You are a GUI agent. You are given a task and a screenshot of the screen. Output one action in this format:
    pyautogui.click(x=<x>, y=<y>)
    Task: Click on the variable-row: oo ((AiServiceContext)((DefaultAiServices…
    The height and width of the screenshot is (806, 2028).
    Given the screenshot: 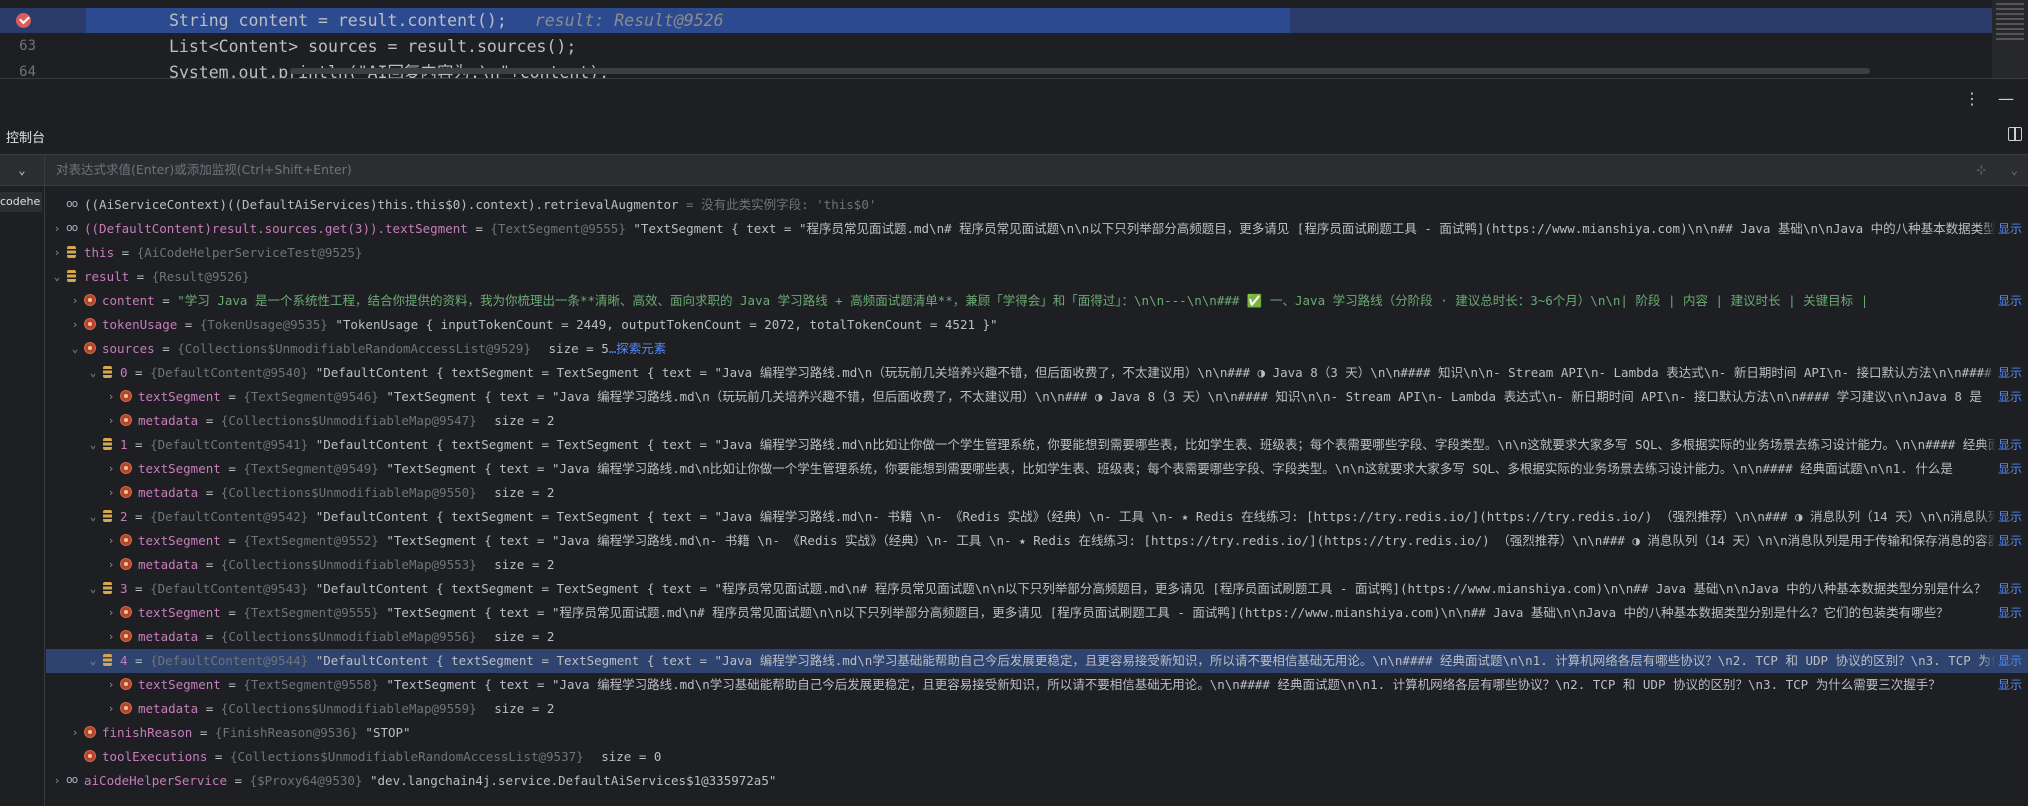 What is the action you would take?
    pyautogui.click(x=1037, y=205)
    